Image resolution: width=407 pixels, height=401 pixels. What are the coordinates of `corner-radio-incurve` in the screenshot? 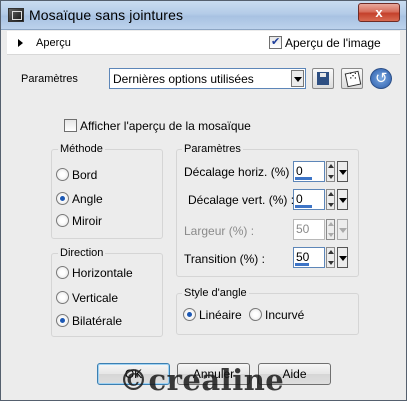 It's located at (255, 314).